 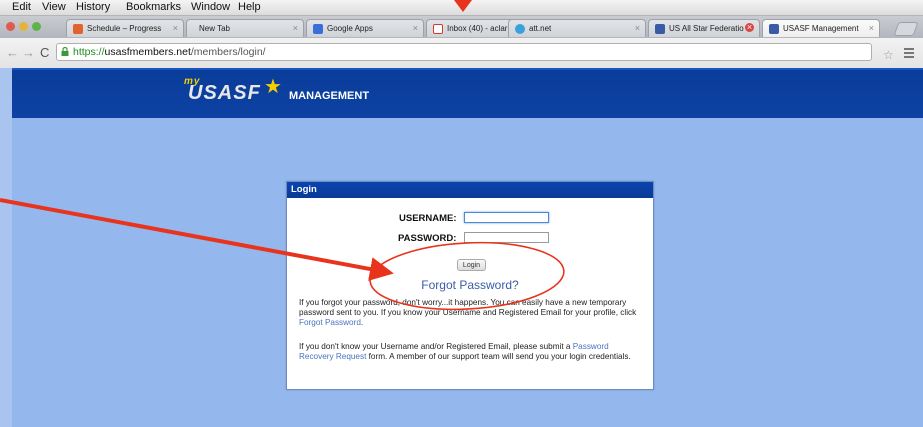 What do you see at coordinates (12, 52) in the screenshot?
I see `back-arrow-icon: ←` at bounding box center [12, 52].